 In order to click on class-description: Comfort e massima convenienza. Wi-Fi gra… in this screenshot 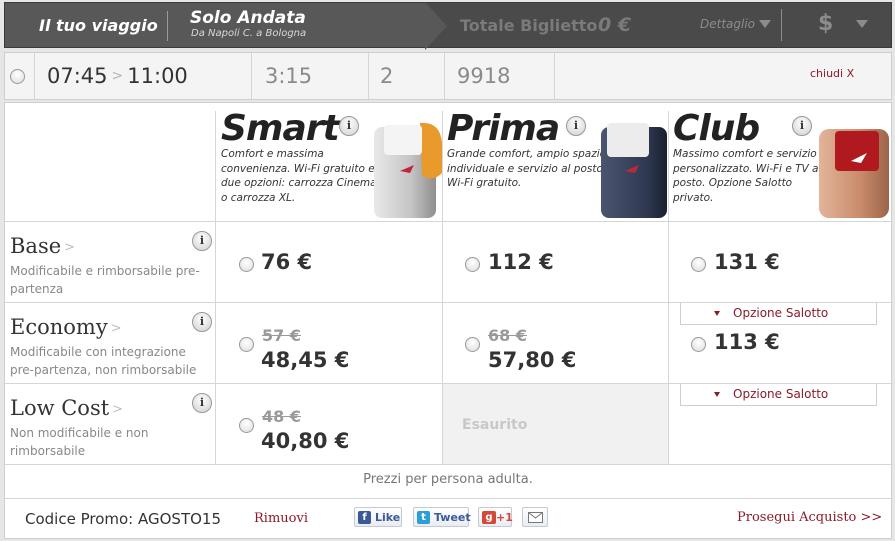, I will do `click(299, 176)`.